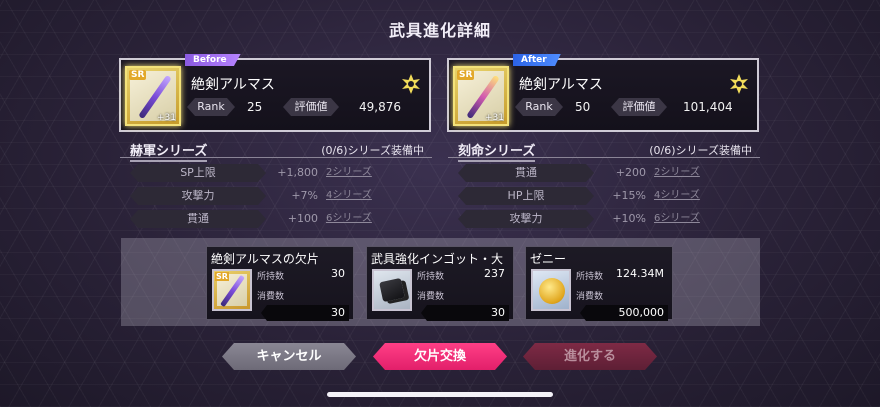  I want to click on bonus-amount: +1,800, so click(297, 172).